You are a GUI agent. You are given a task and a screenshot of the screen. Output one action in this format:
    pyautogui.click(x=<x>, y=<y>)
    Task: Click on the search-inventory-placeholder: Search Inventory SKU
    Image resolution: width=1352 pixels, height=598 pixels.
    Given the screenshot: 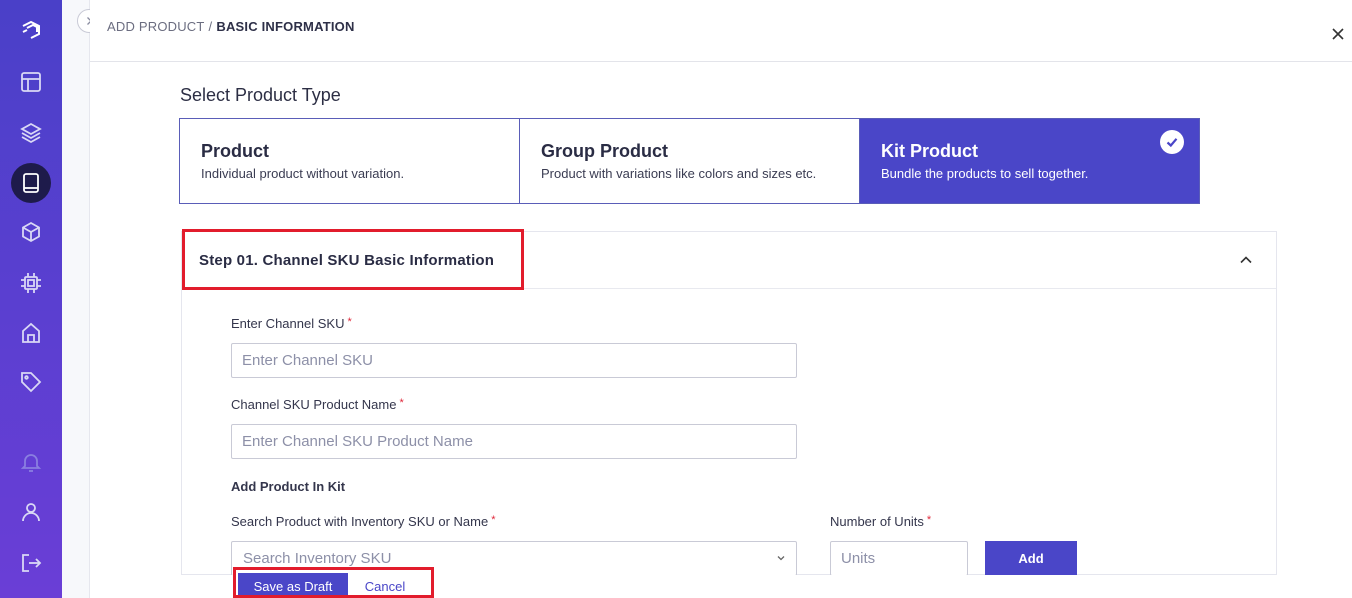 What is the action you would take?
    pyautogui.click(x=317, y=558)
    